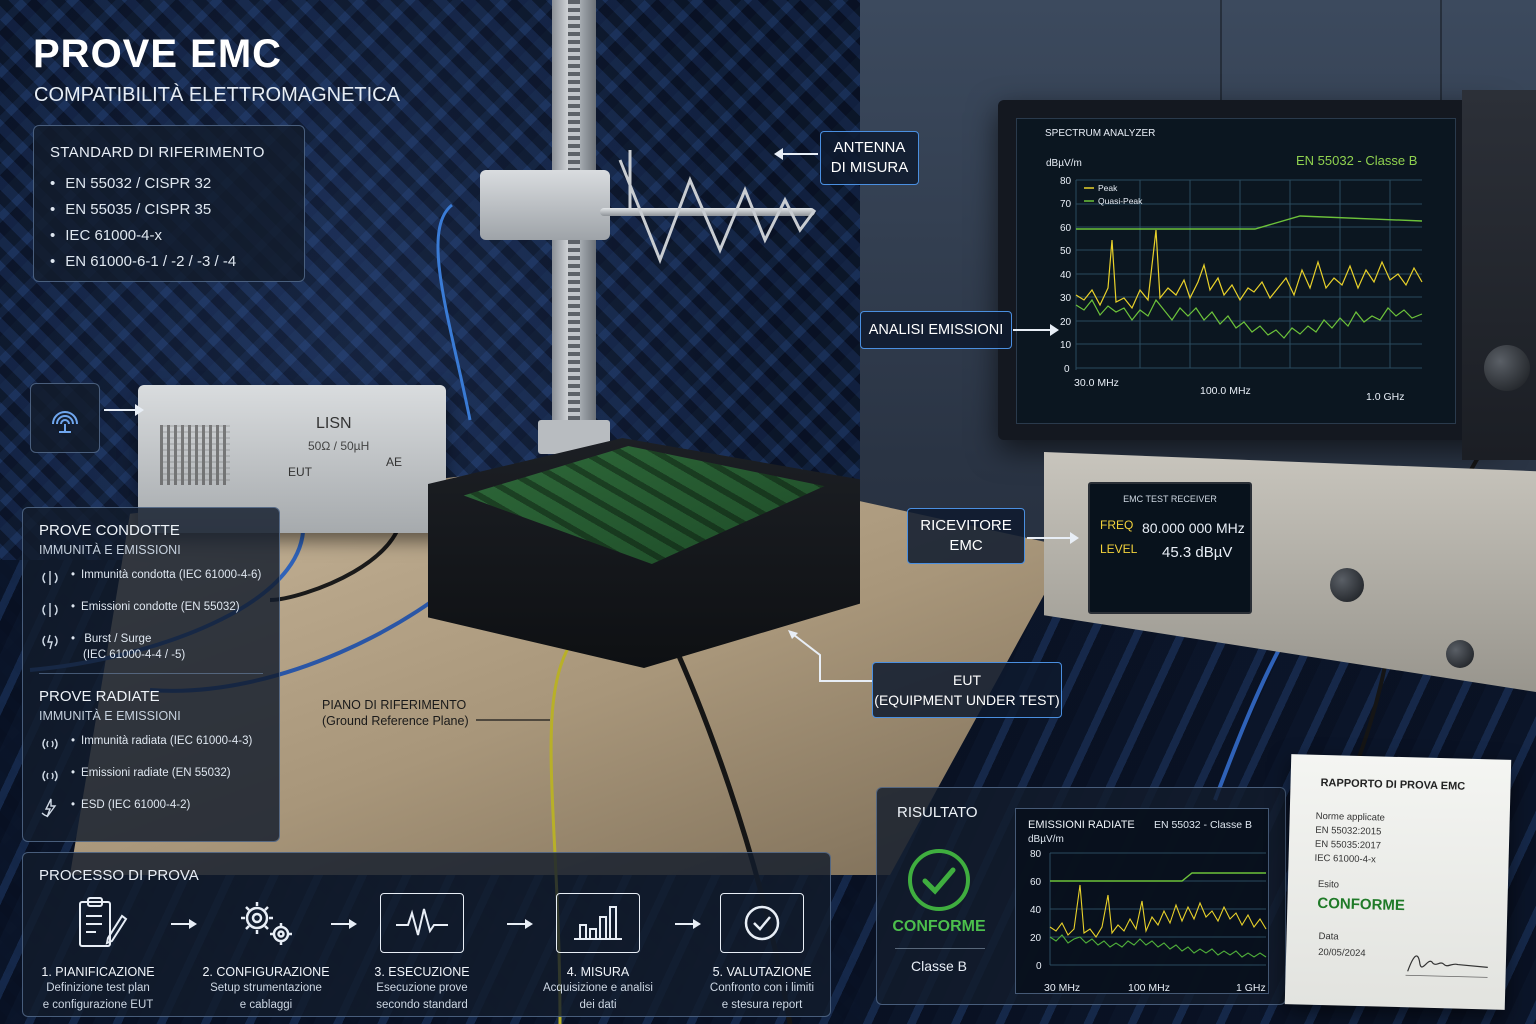 This screenshot has height=1024, width=1536. Describe the element at coordinates (1170, 499) in the screenshot. I see `receiver-title: EMC TEST RECEIVER` at that location.